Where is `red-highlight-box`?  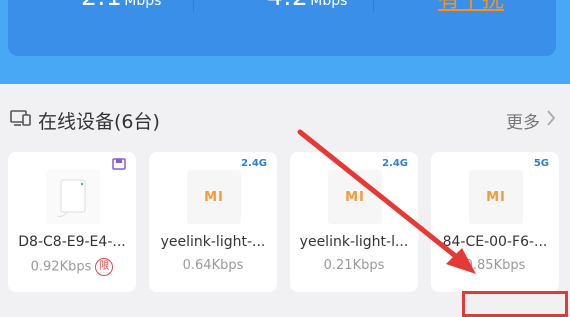 red-highlight-box is located at coordinates (515, 304).